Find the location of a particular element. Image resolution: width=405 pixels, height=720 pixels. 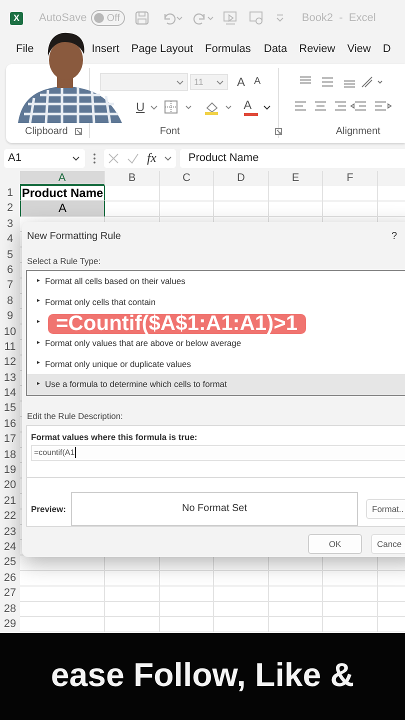

row-header: 8 is located at coordinates (10, 302).